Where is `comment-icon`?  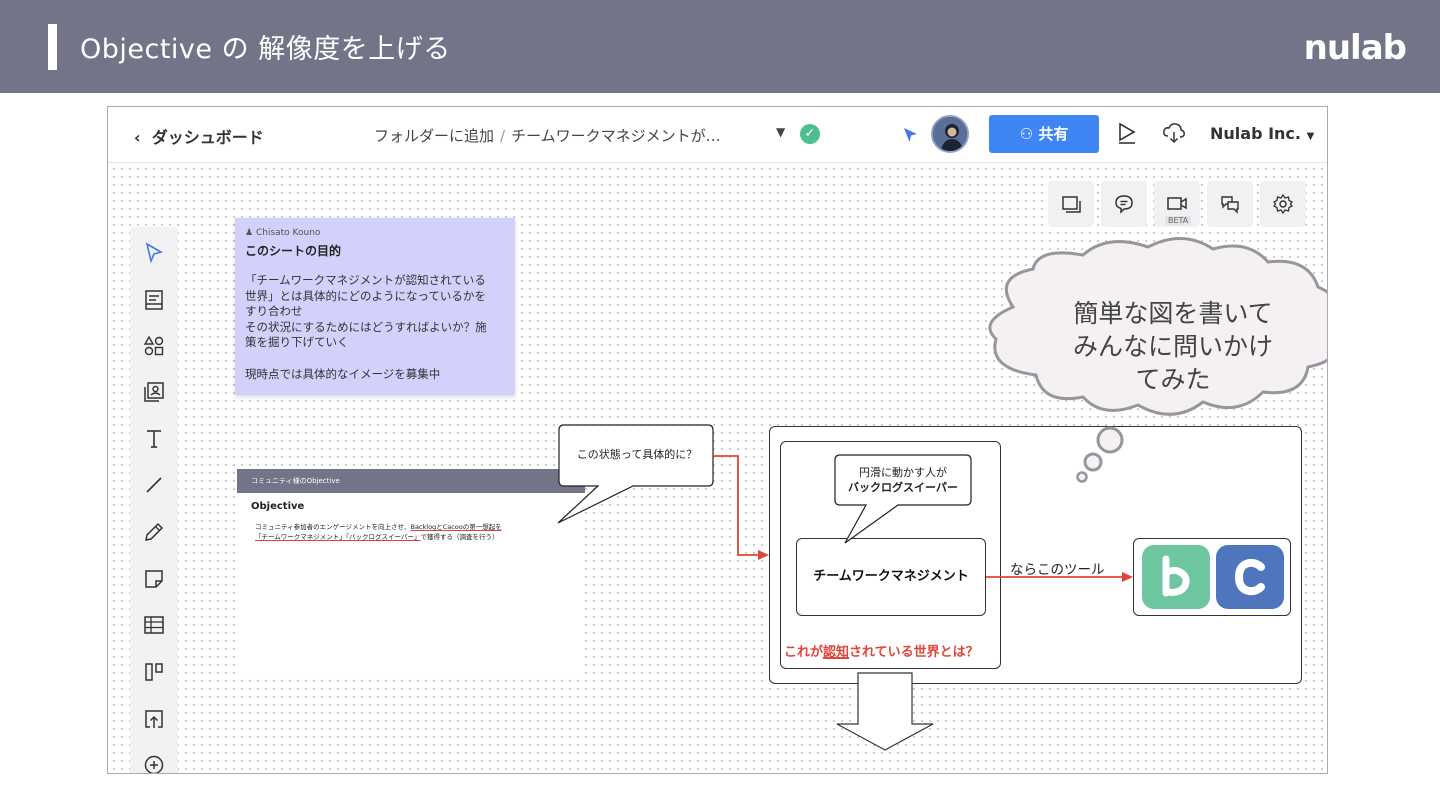
comment-icon is located at coordinates (1124, 204).